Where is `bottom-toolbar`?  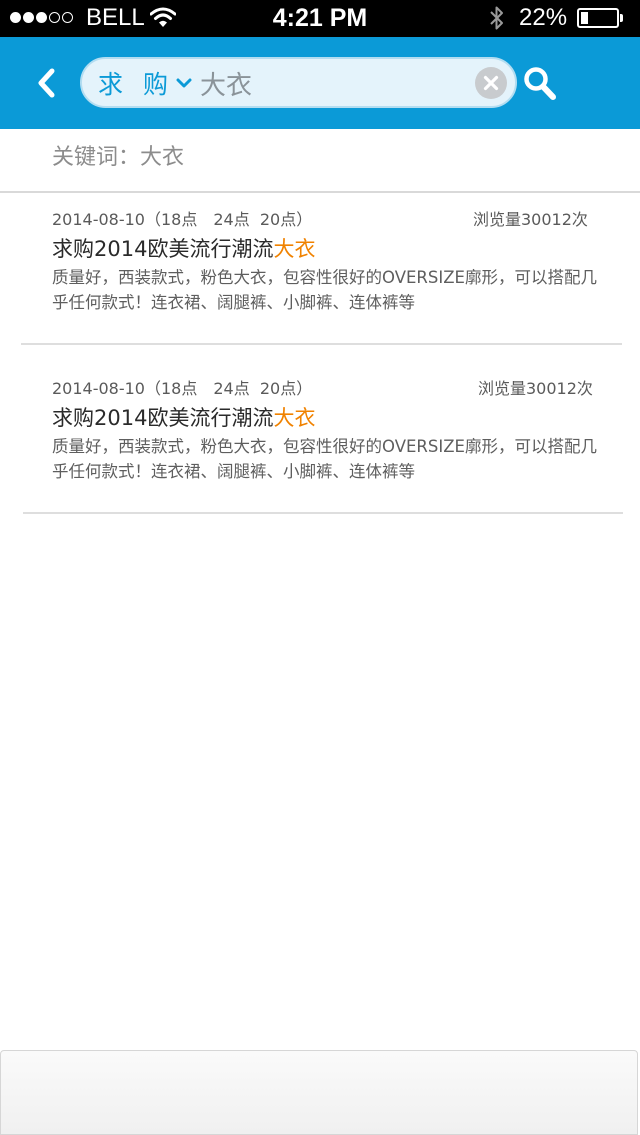 bottom-toolbar is located at coordinates (319, 1092).